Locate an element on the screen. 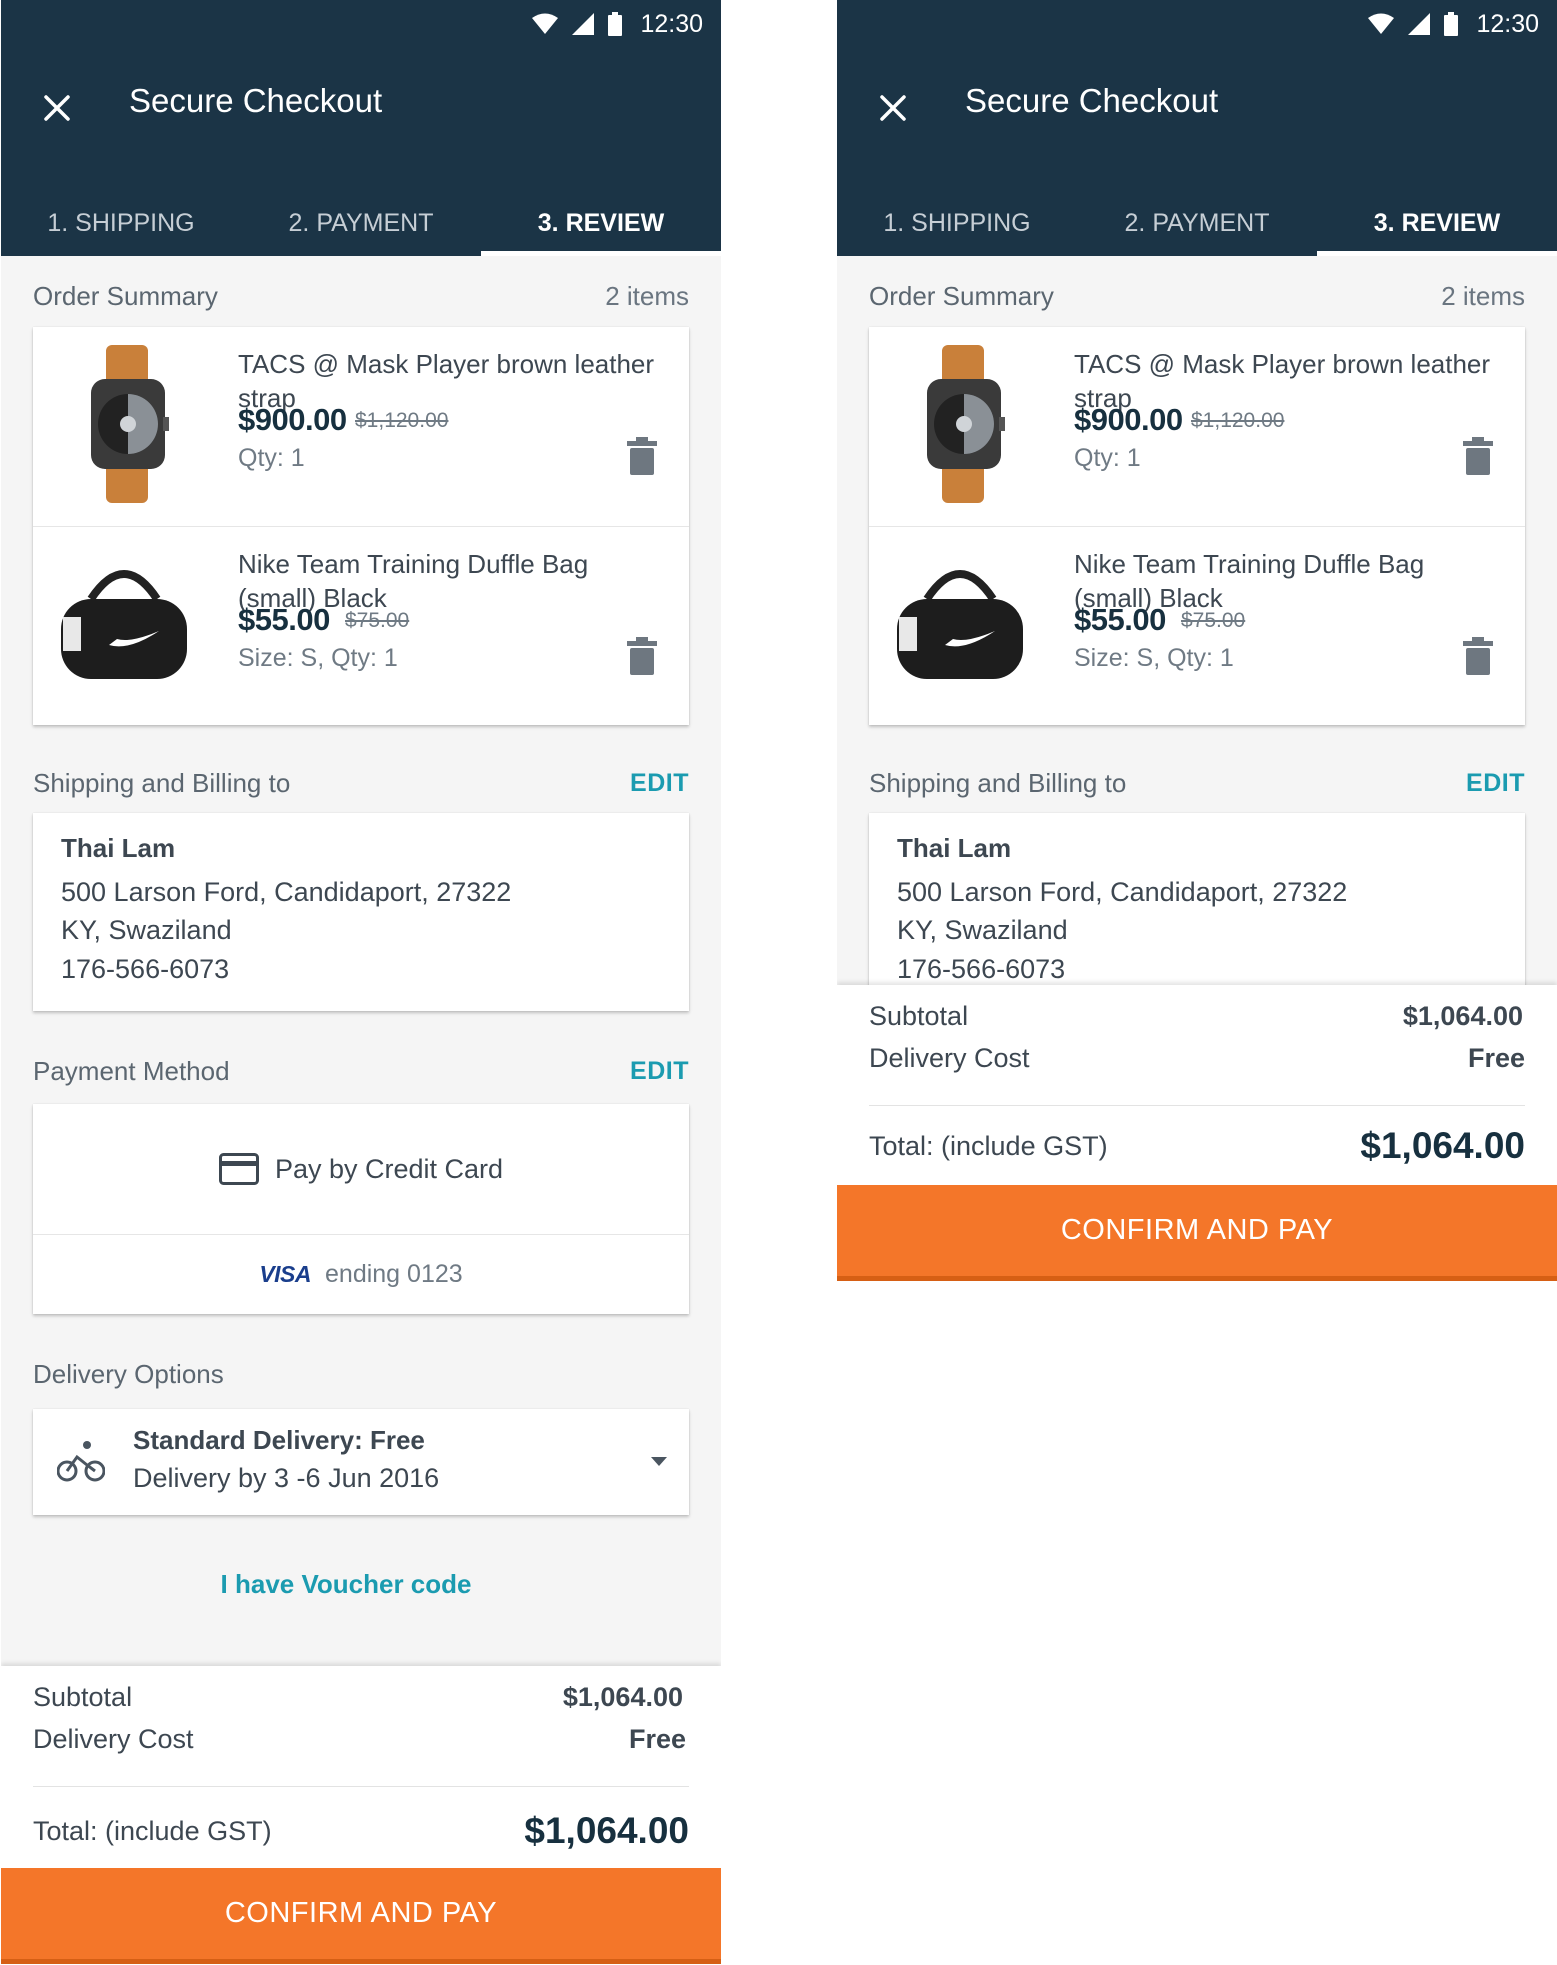 The image size is (1557, 1965). status-bar: 12:30 is located at coordinates (1197, 24).